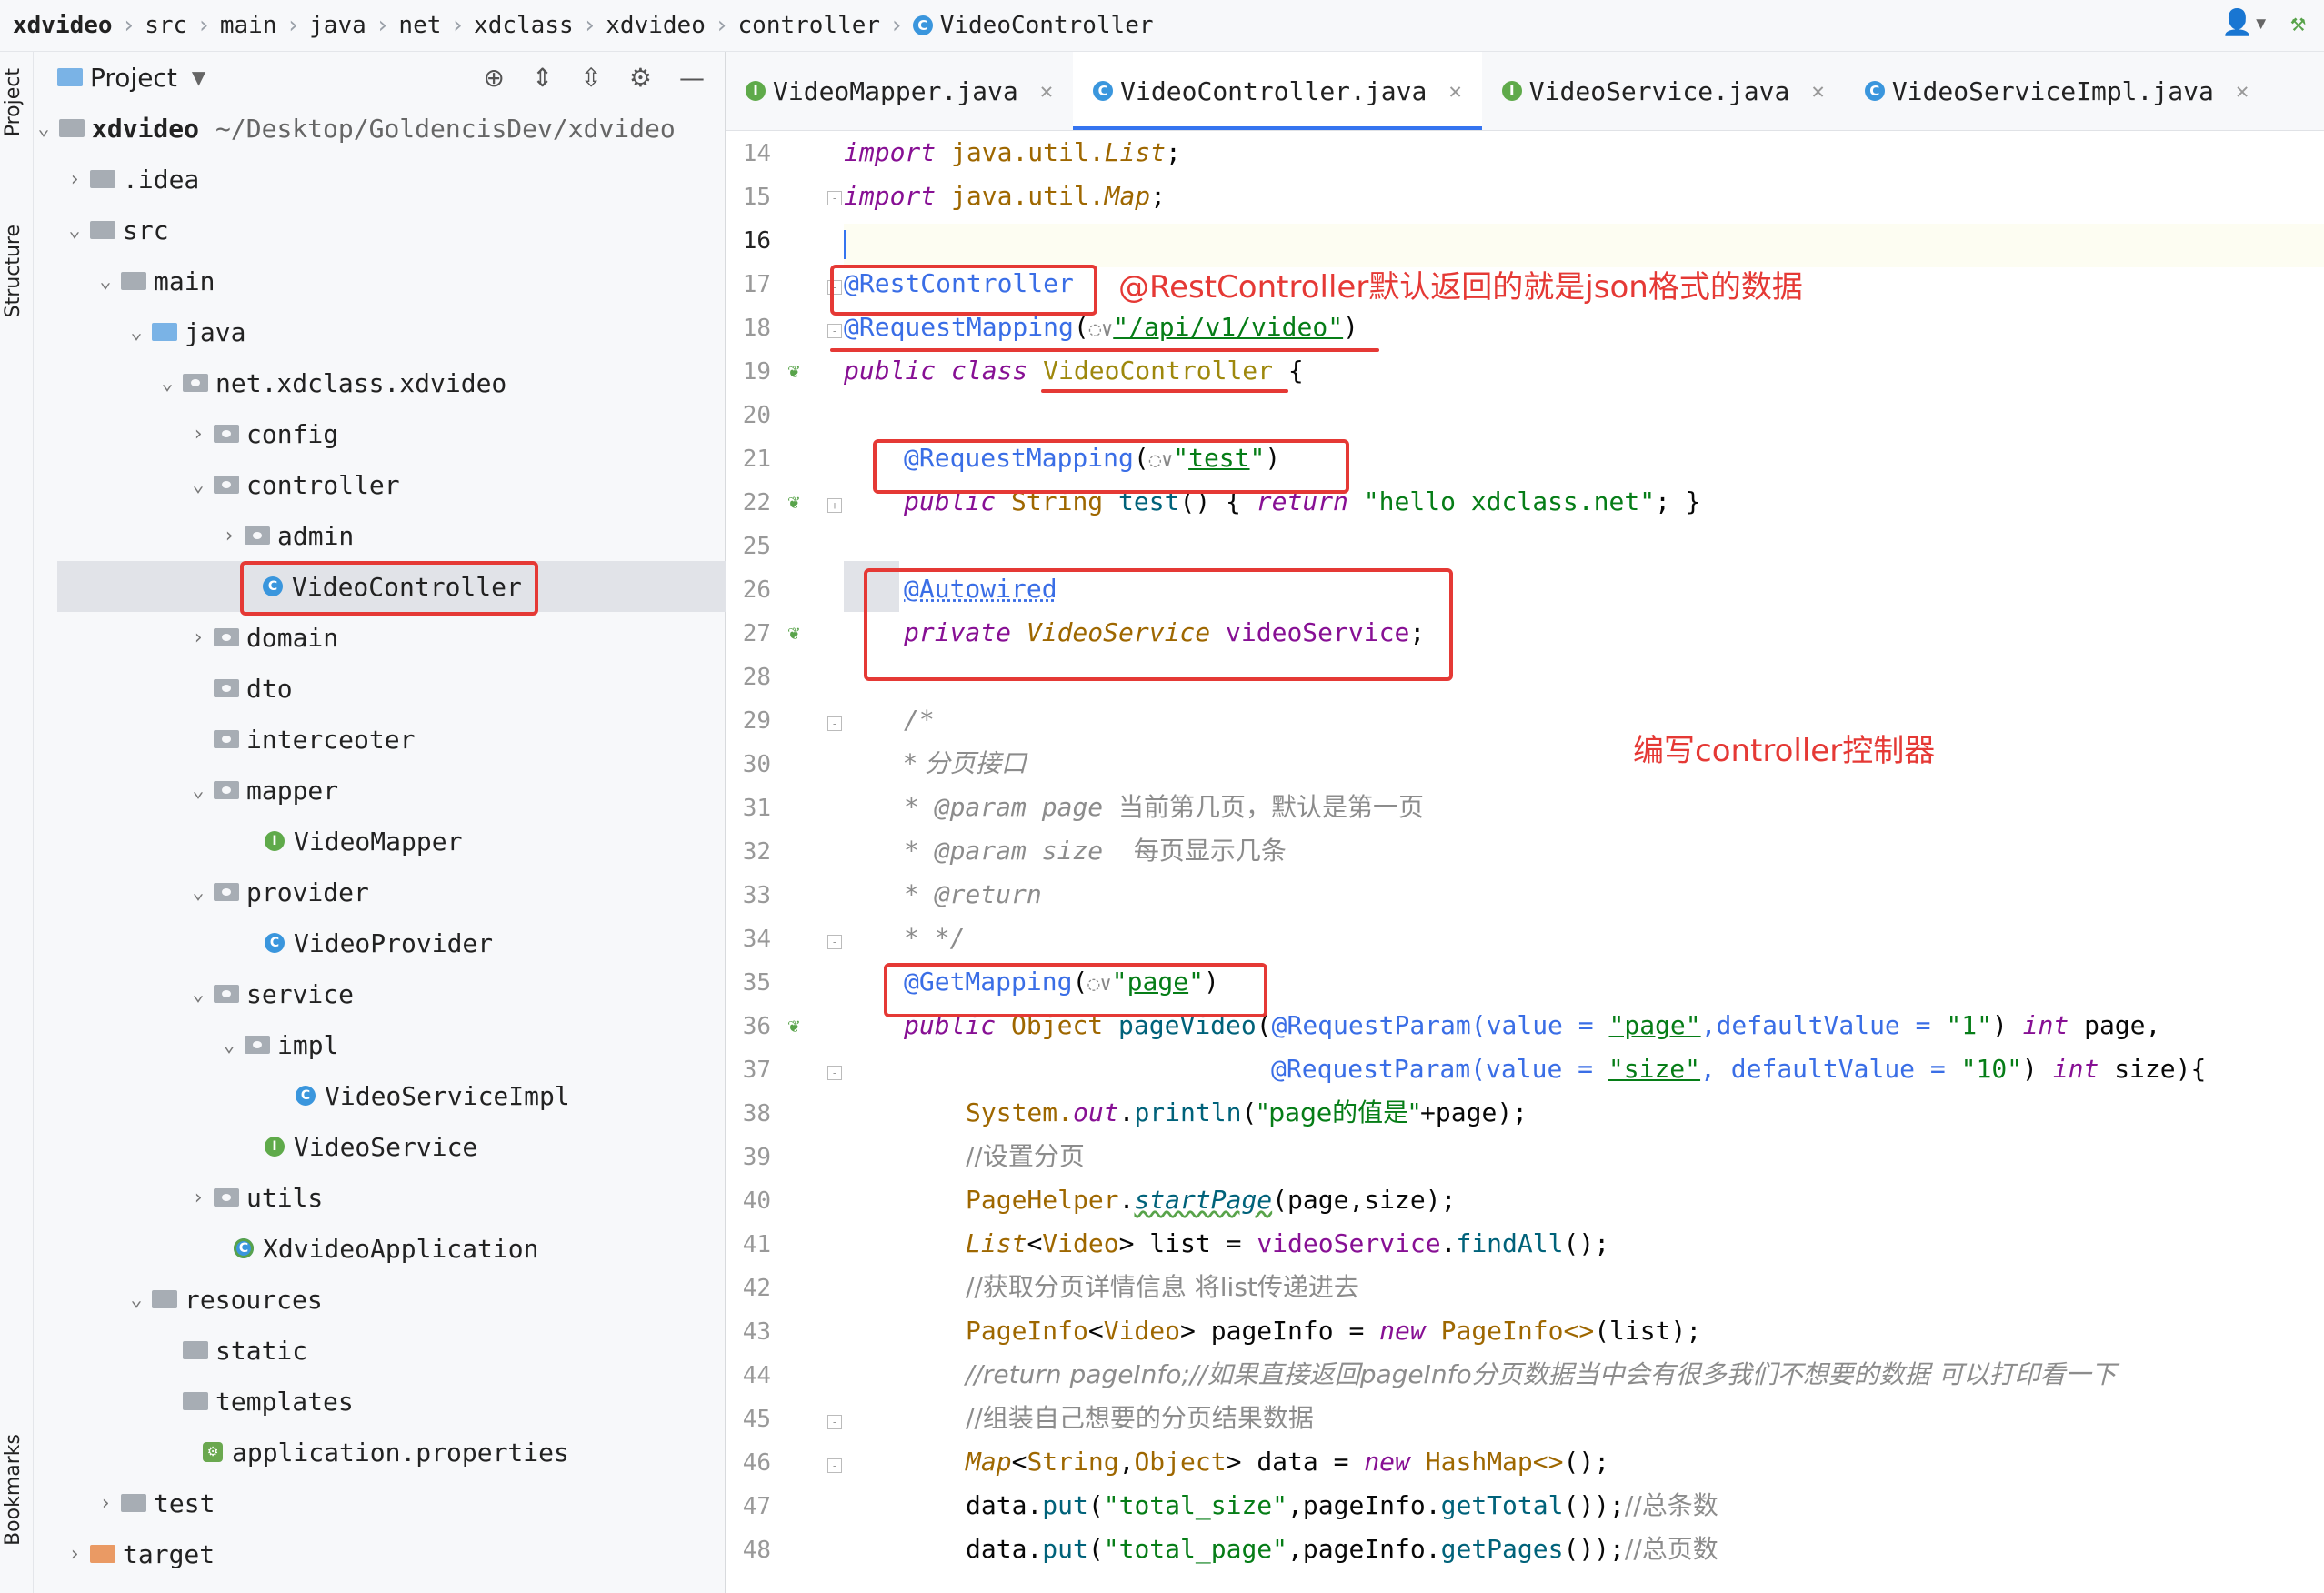  What do you see at coordinates (134, 78) in the screenshot?
I see `project-panel-title: Project` at bounding box center [134, 78].